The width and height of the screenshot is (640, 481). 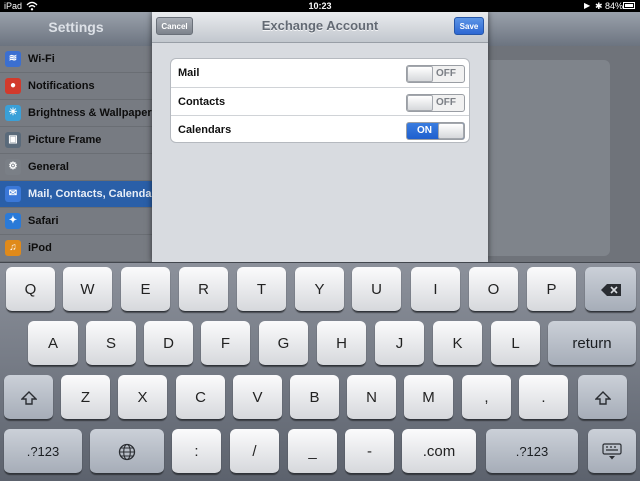 I want to click on key-h: H, so click(x=341, y=343).